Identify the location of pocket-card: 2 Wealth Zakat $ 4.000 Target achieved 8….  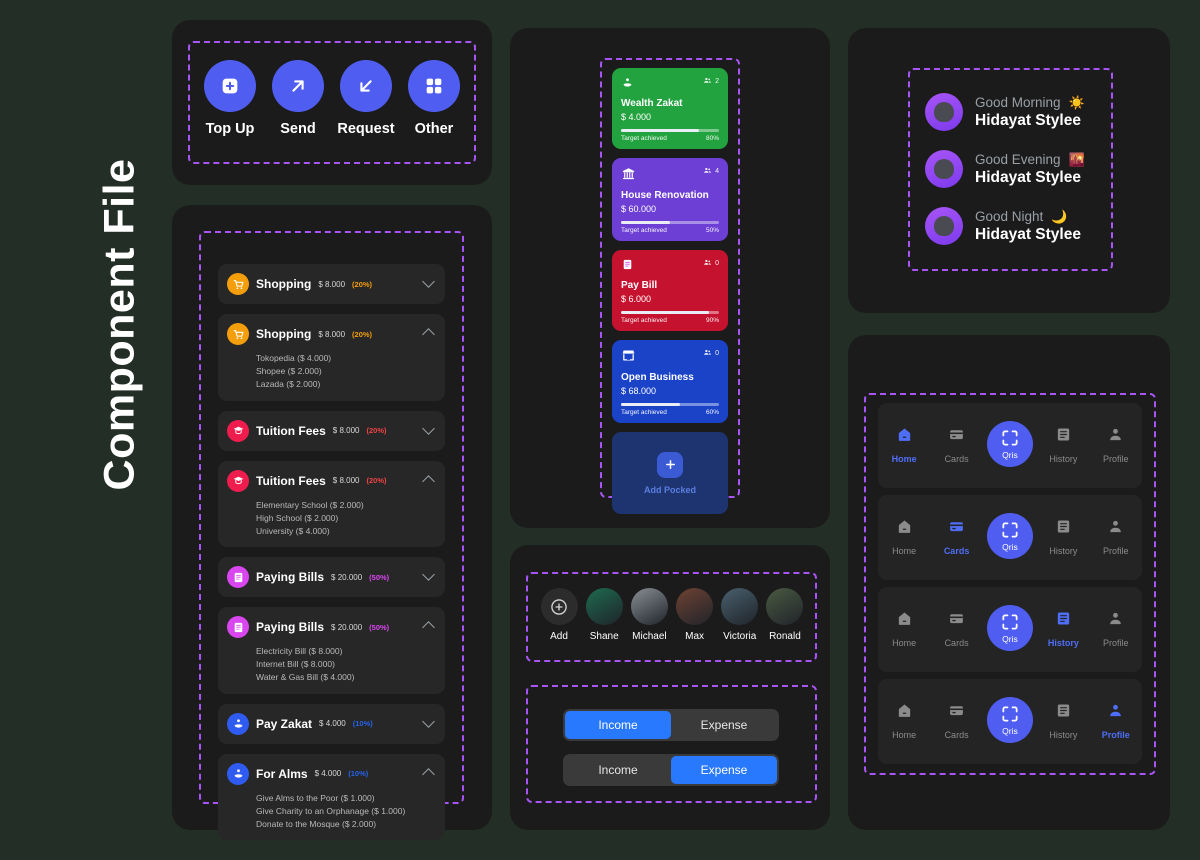
(670, 108).